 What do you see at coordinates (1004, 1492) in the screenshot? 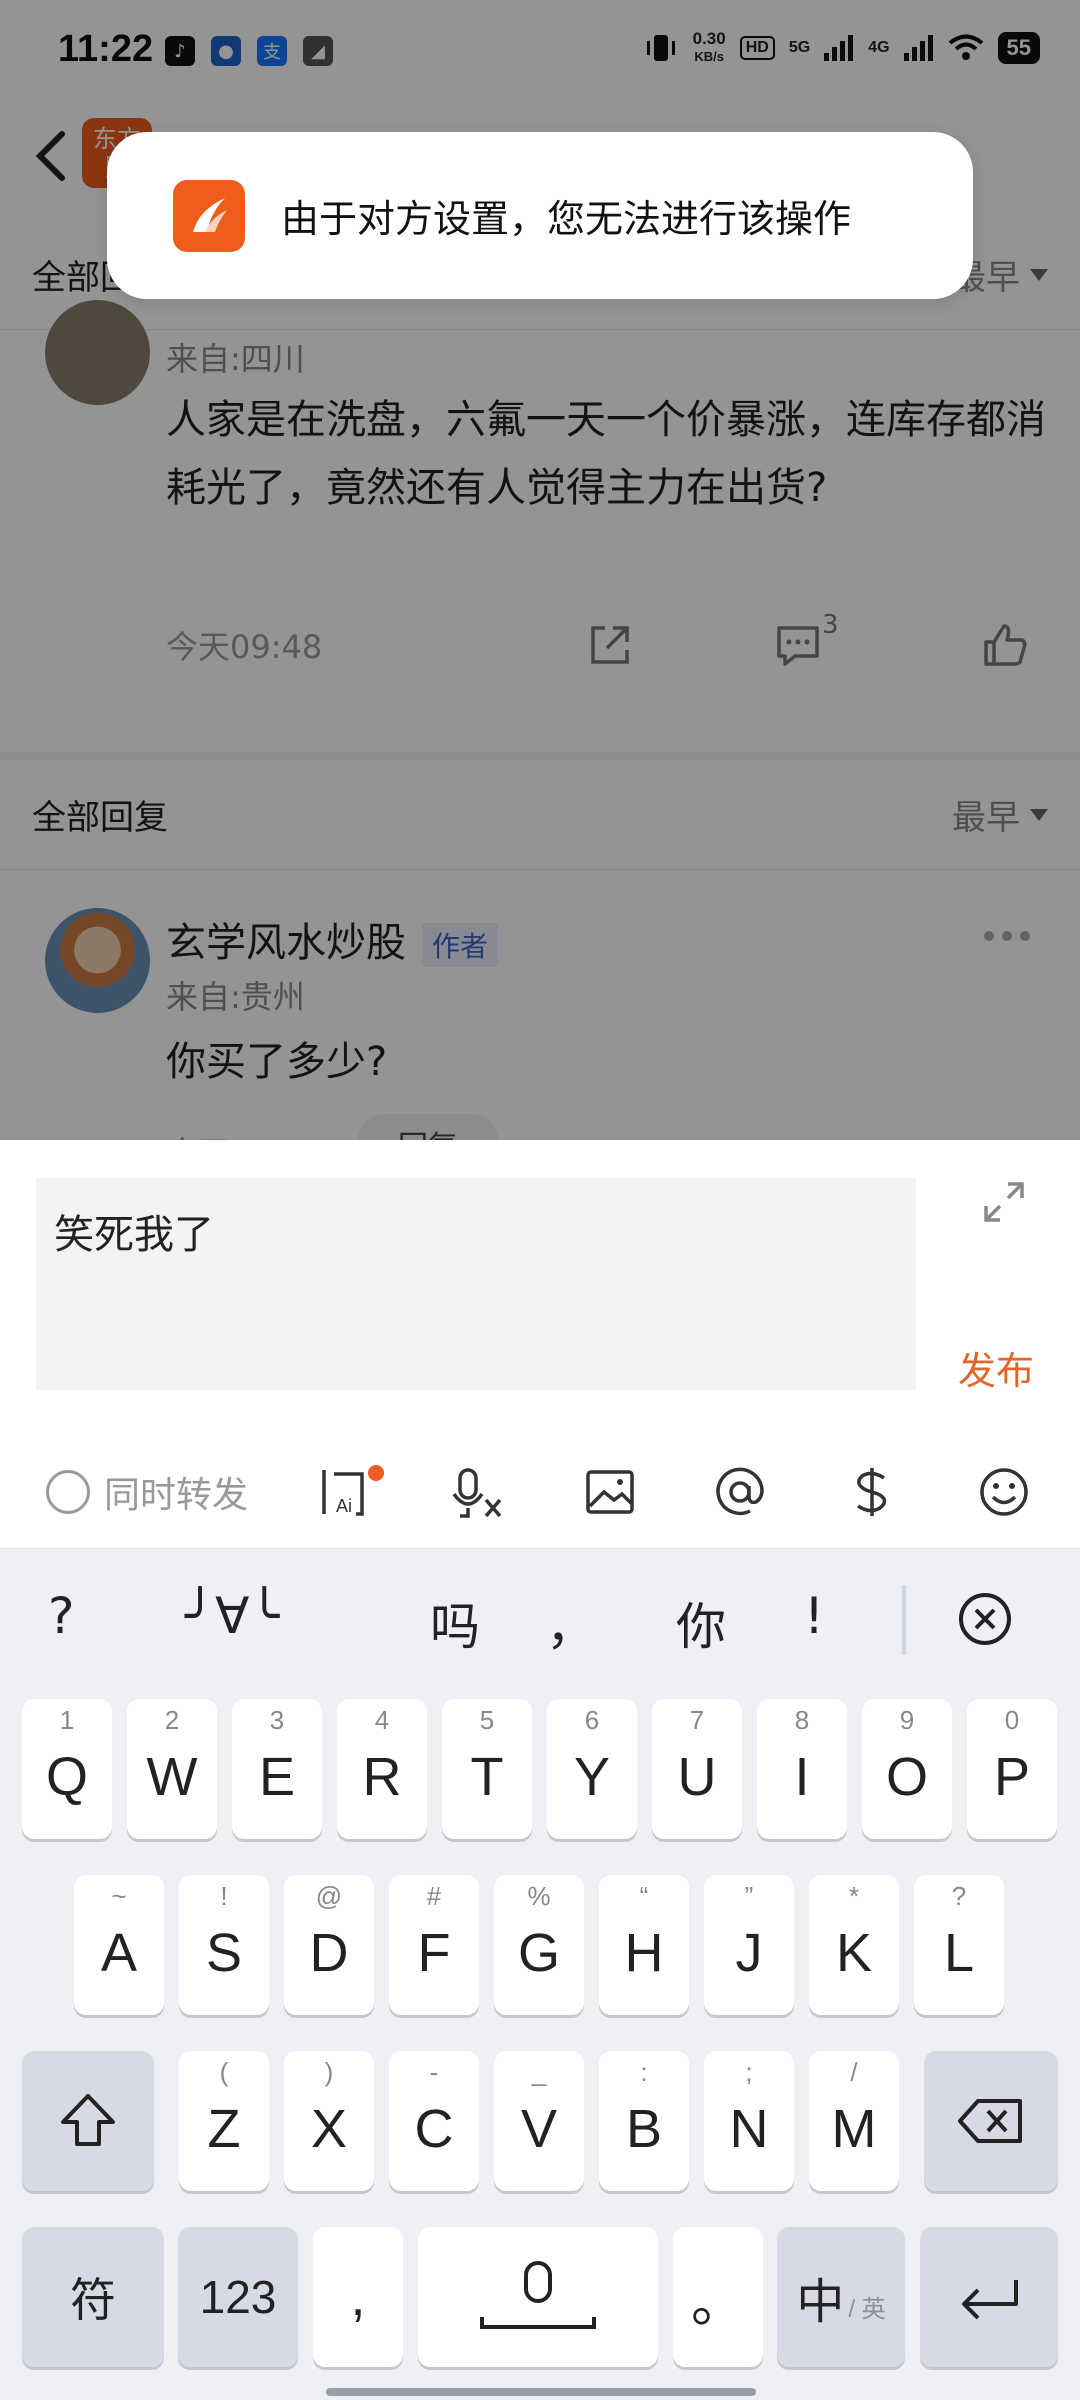
I see `emoji-icon` at bounding box center [1004, 1492].